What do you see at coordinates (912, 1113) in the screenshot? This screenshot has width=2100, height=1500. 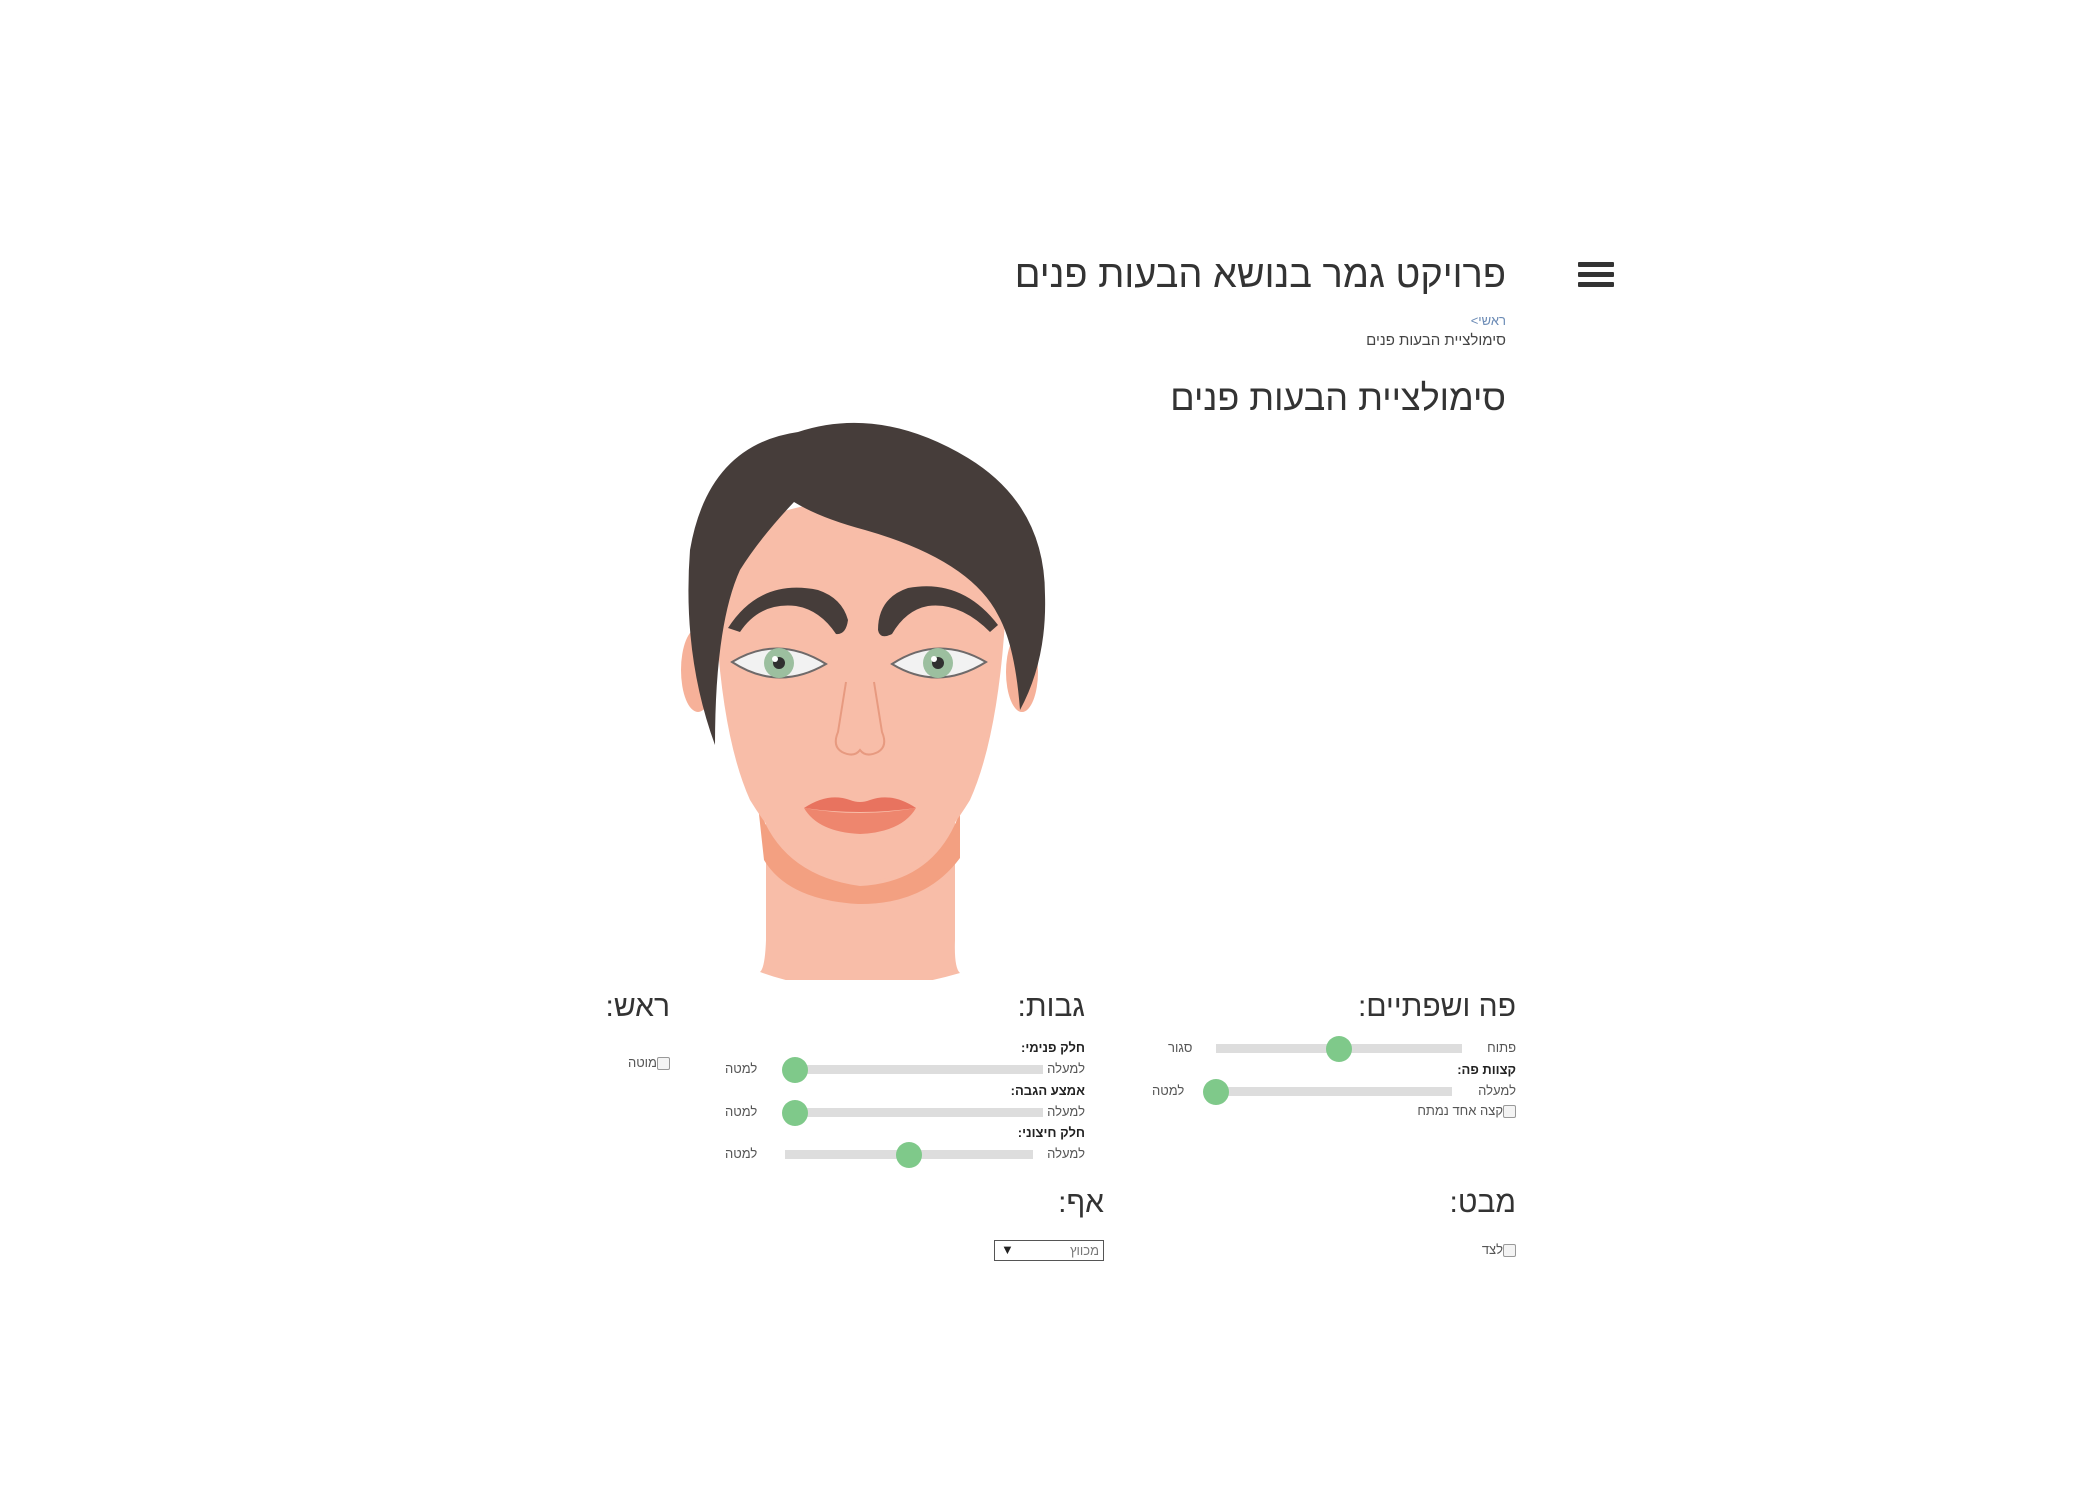 I see `eyebrow-middle-slider` at bounding box center [912, 1113].